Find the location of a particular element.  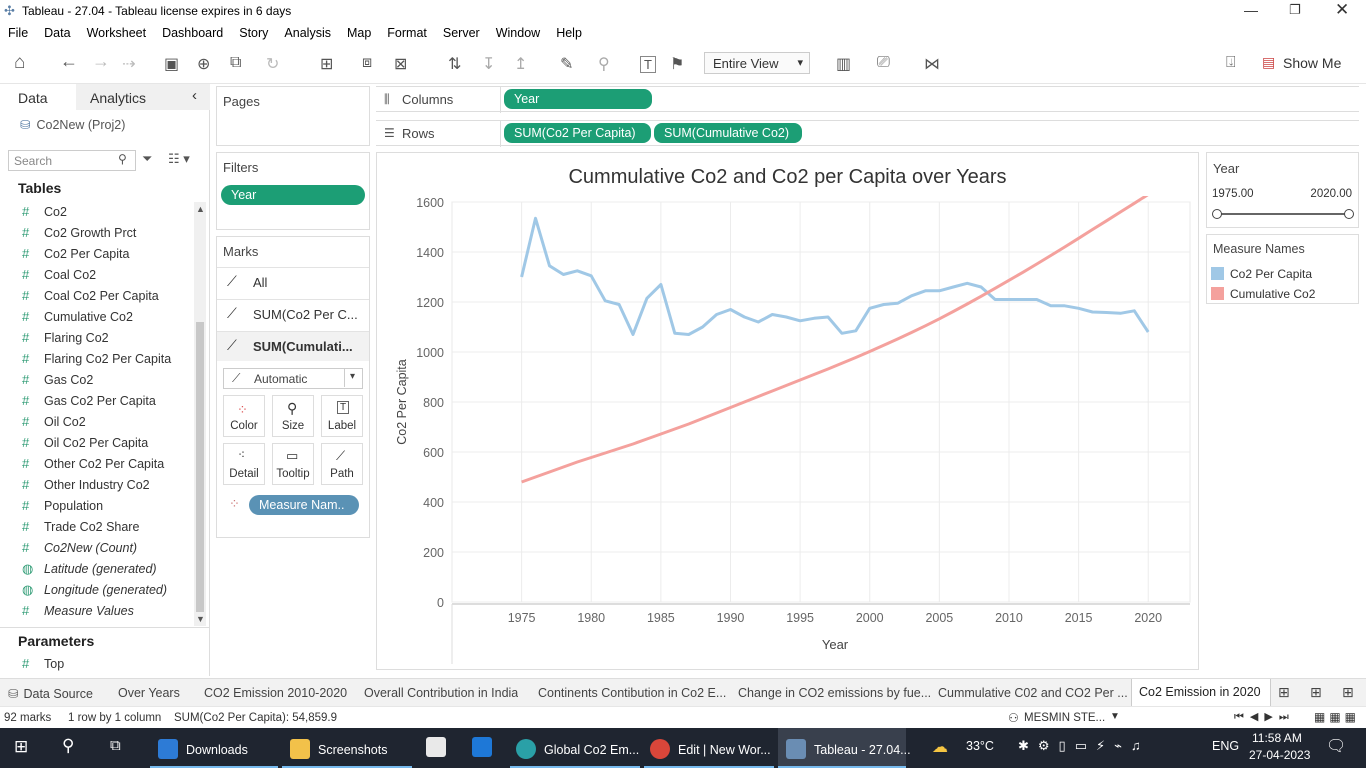

scrollbar-thumb is located at coordinates (200, 467).